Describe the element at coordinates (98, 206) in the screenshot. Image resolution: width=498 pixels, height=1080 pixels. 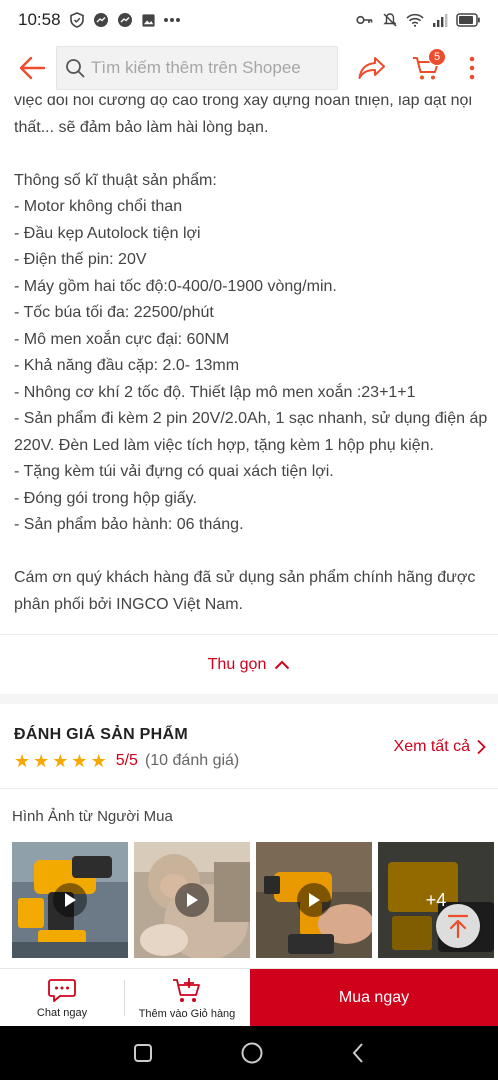
I see `description-line: - Motor không chổi than` at that location.